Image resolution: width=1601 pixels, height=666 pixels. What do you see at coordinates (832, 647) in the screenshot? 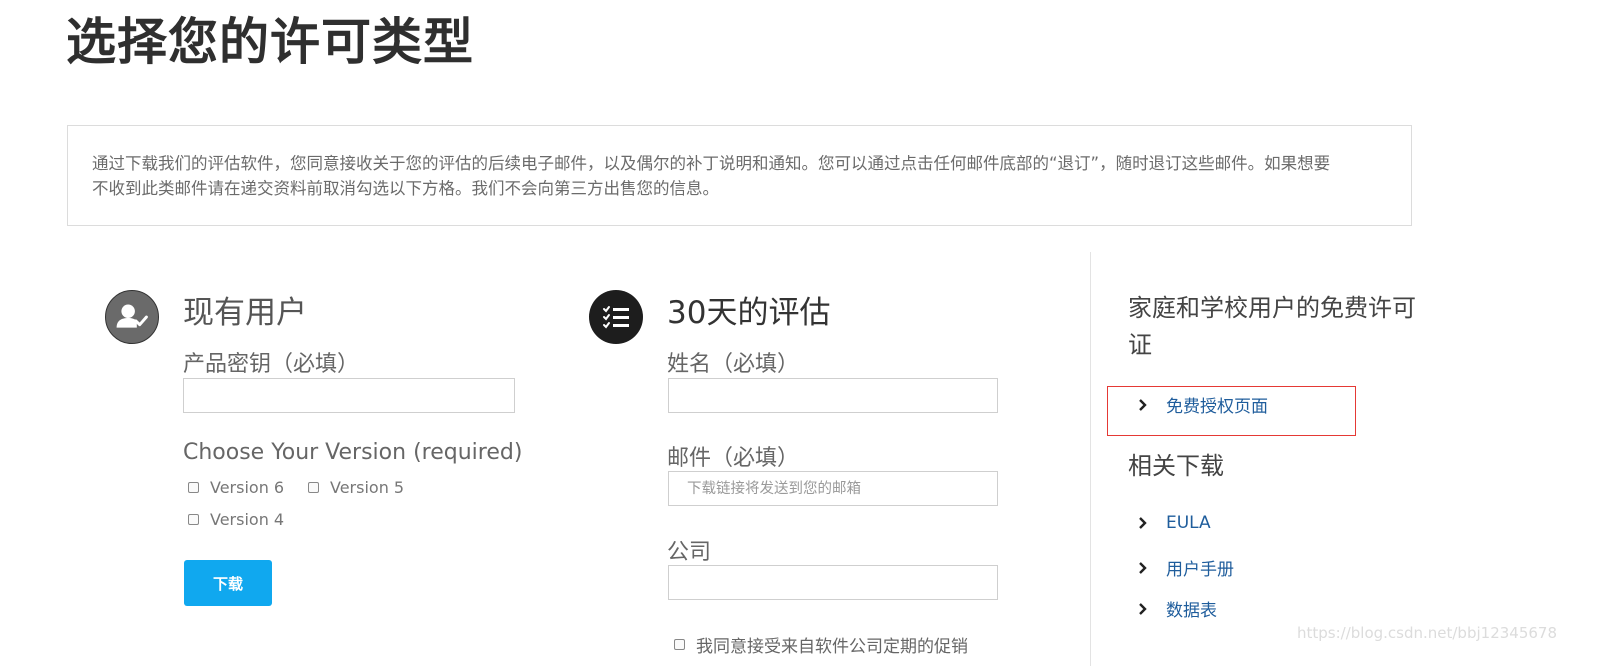
I see `consent-label: 我同意接受来自软件公司定期的促销` at bounding box center [832, 647].